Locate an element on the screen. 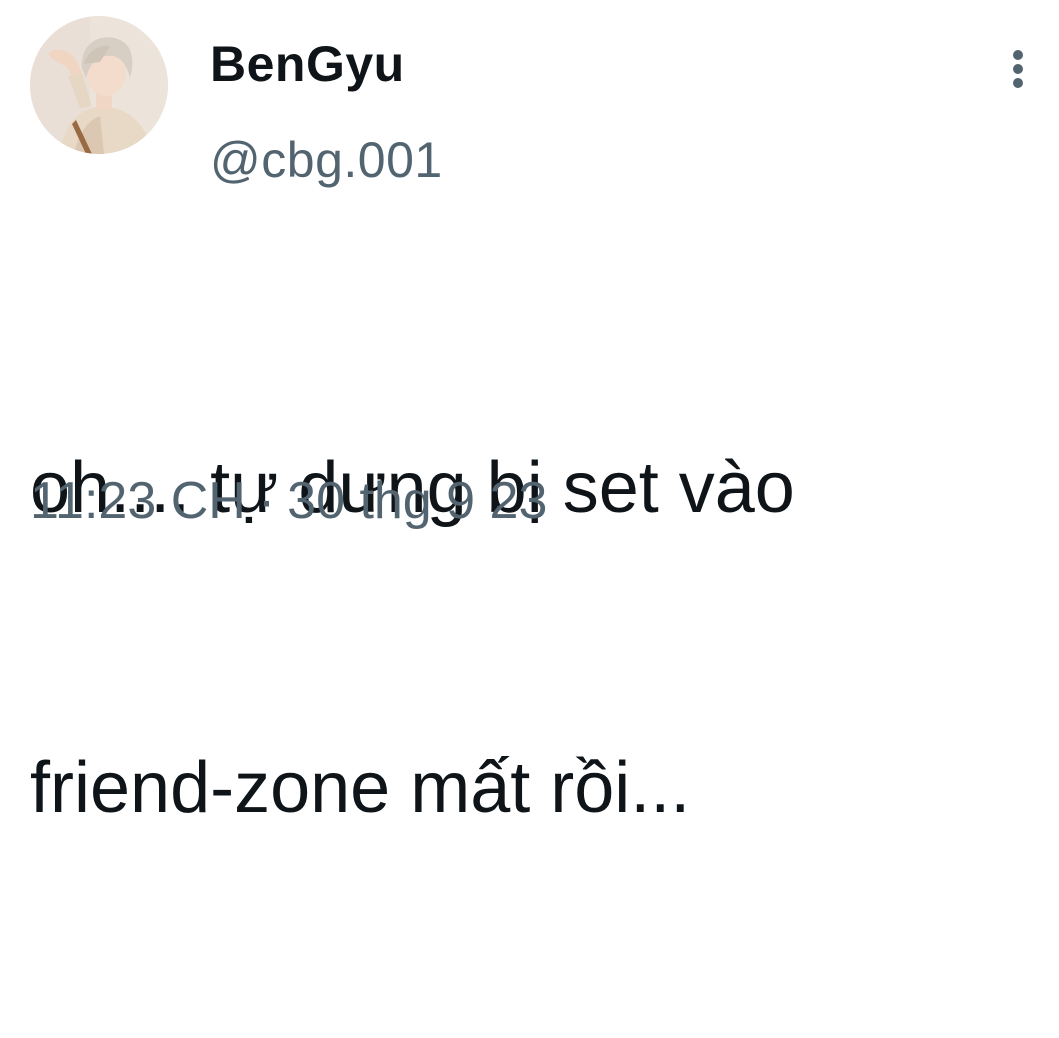 This screenshot has height=1038, width=1059. avatar is located at coordinates (99, 85).